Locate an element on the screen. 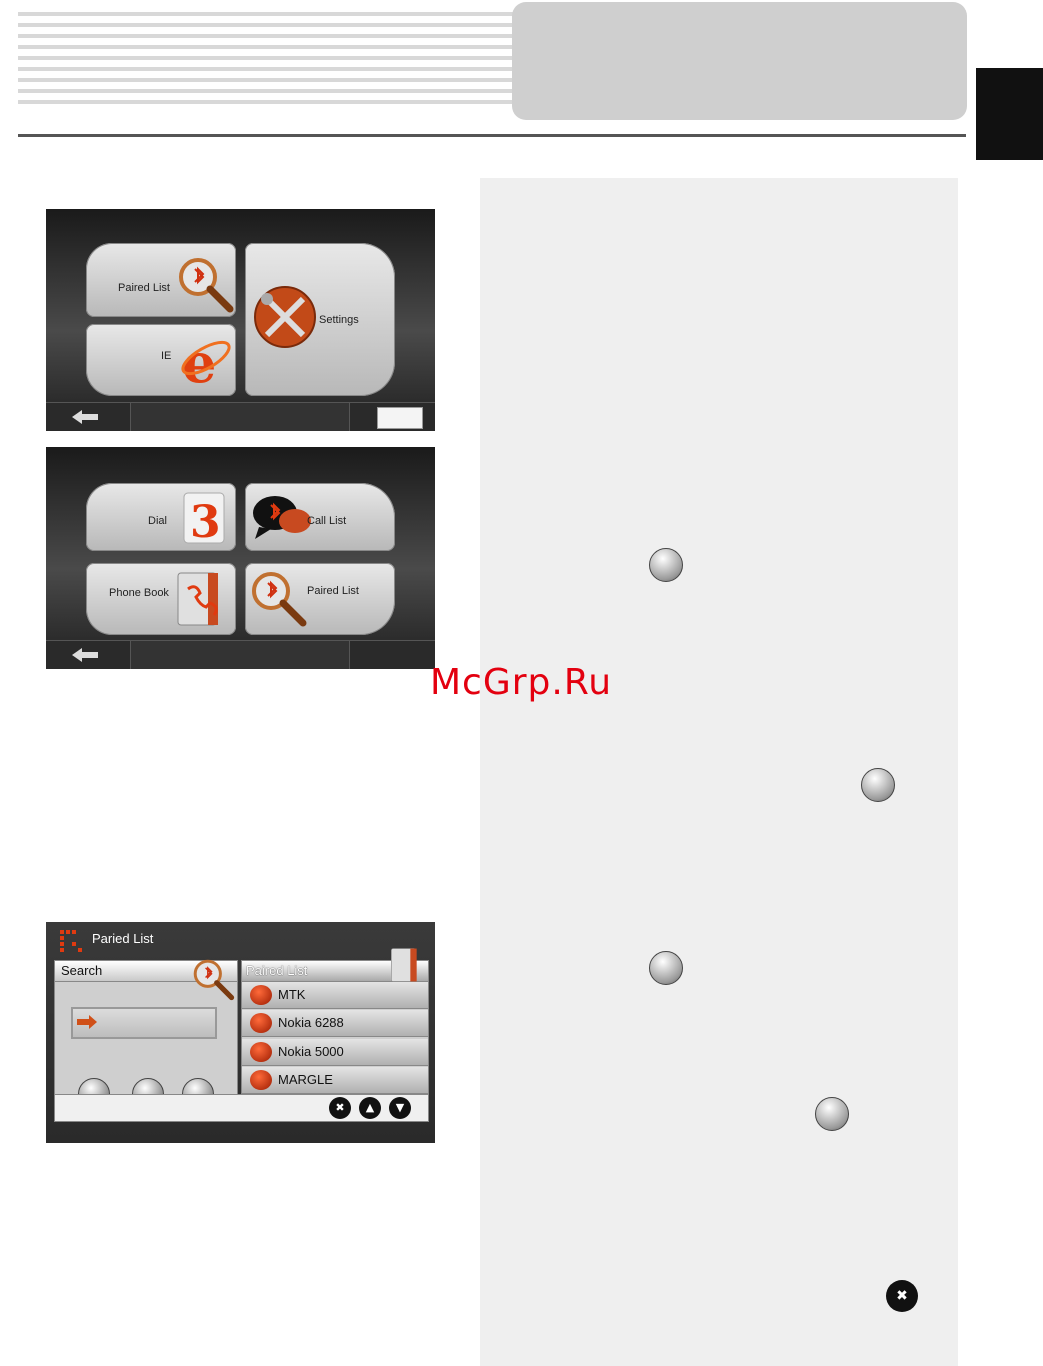 This screenshot has height=1366, width=1043. bluetooth-title-icon is located at coordinates (71, 941).